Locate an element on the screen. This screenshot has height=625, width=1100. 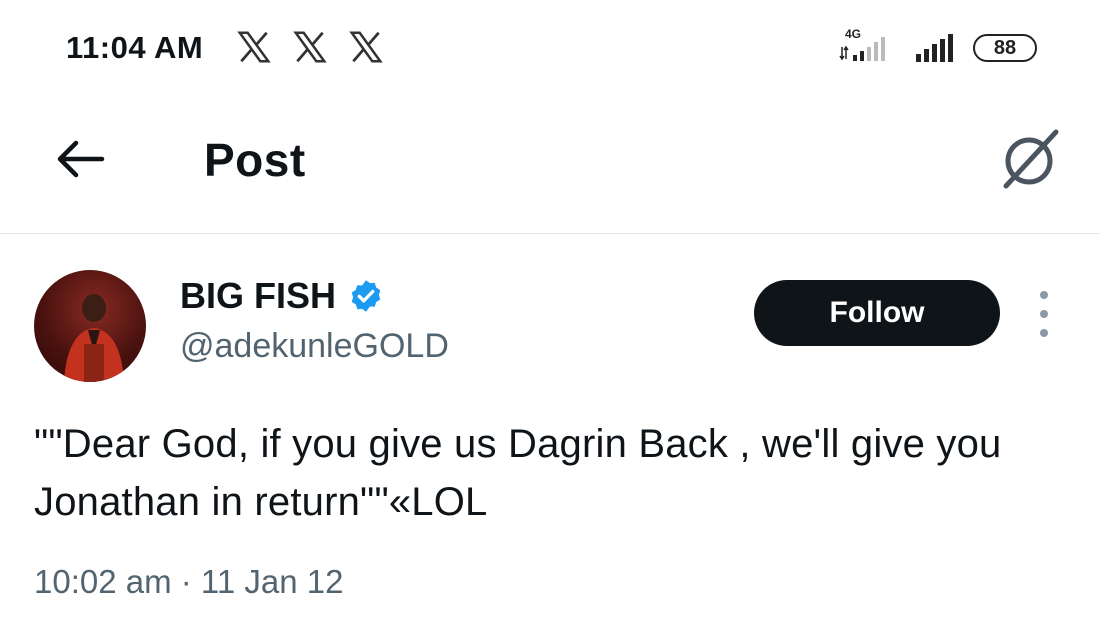
grok-button is located at coordinates (1031, 159).